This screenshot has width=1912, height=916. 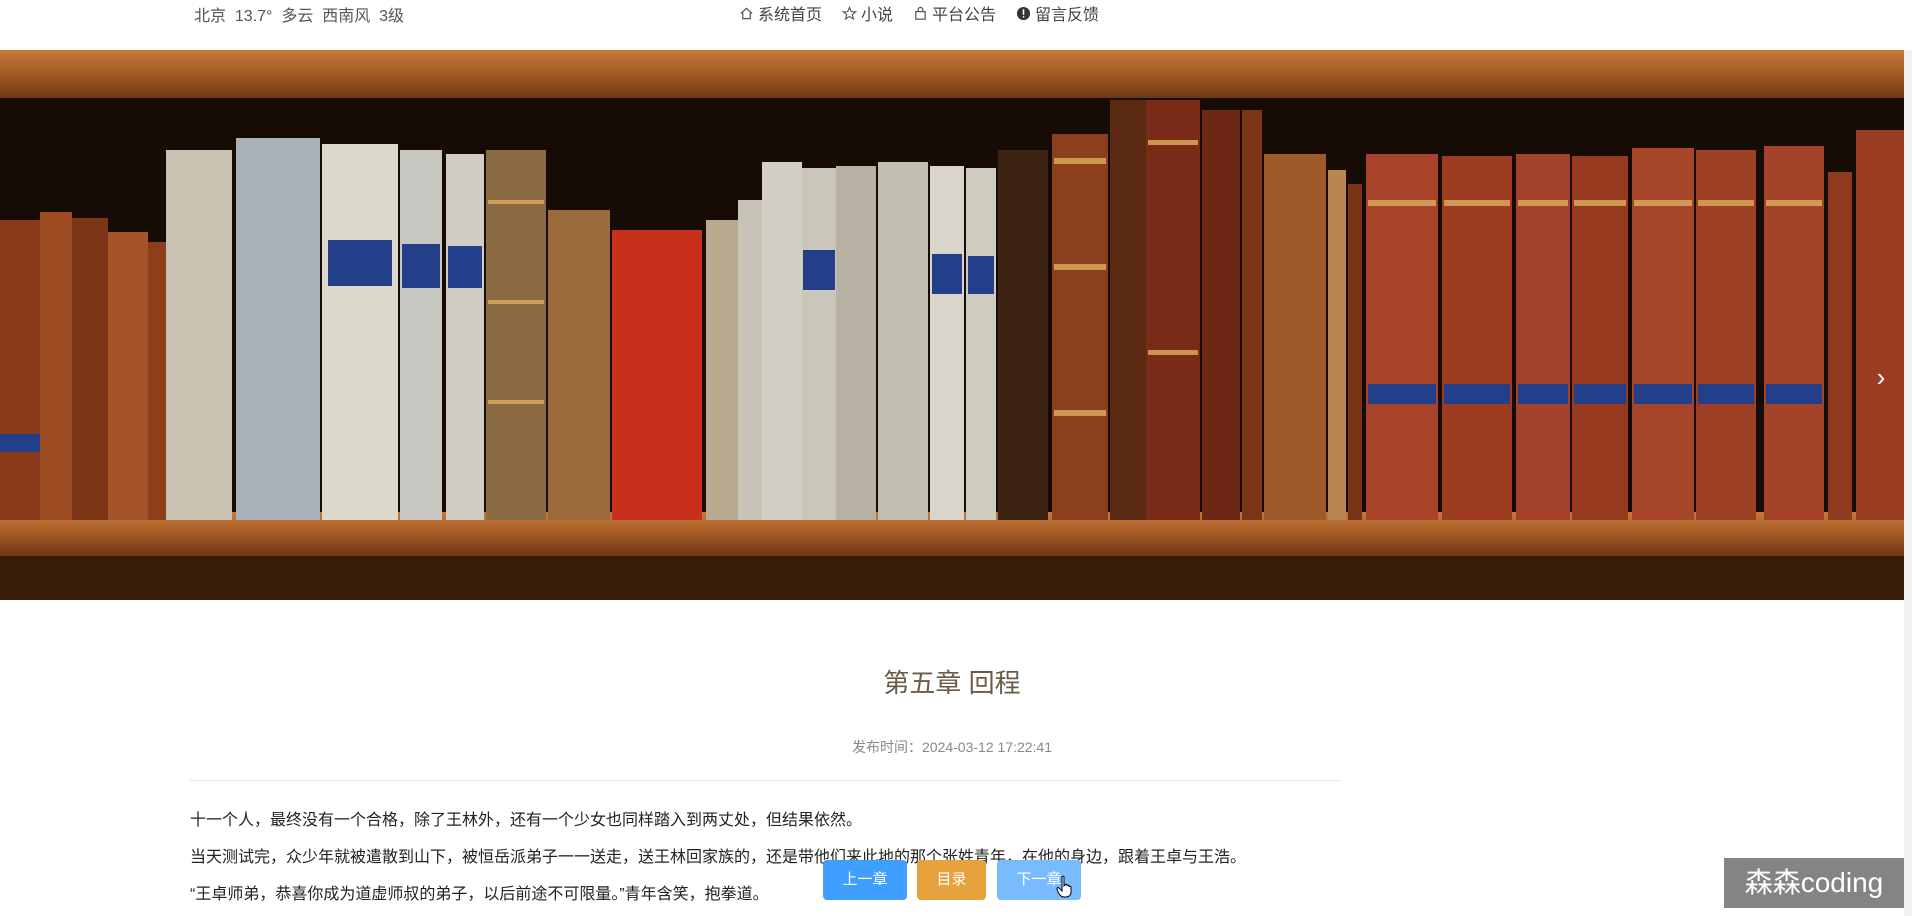 I want to click on scrollbar, so click(x=1908, y=483).